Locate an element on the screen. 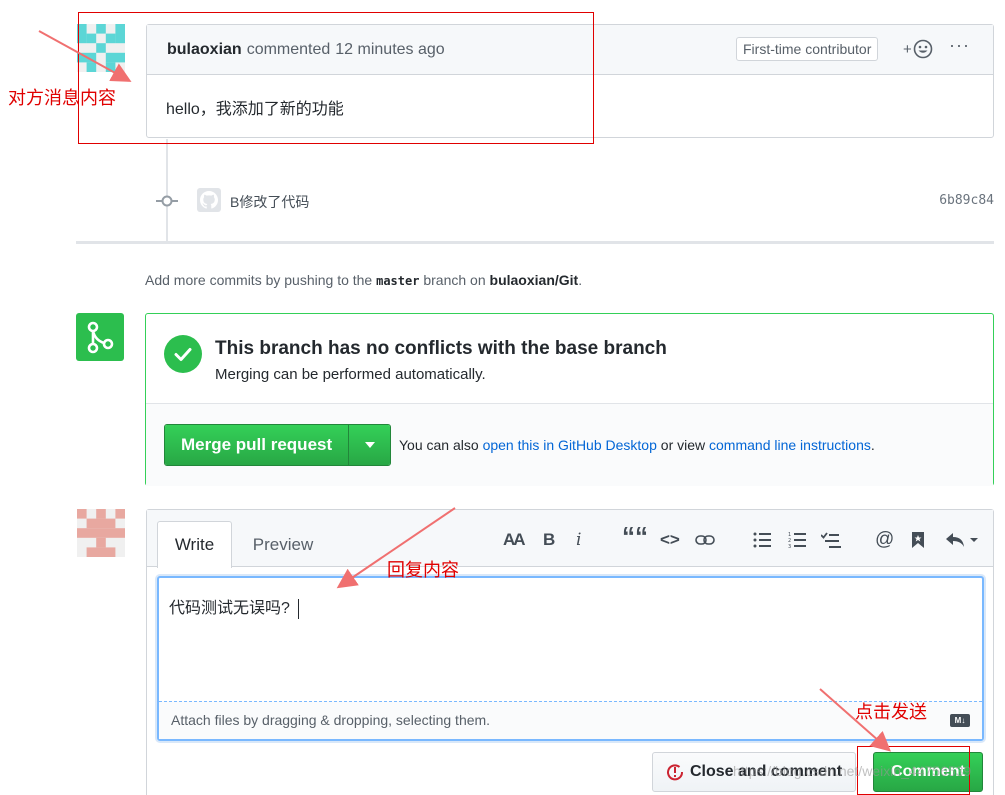  arrow-to-message is located at coordinates (85, 56).